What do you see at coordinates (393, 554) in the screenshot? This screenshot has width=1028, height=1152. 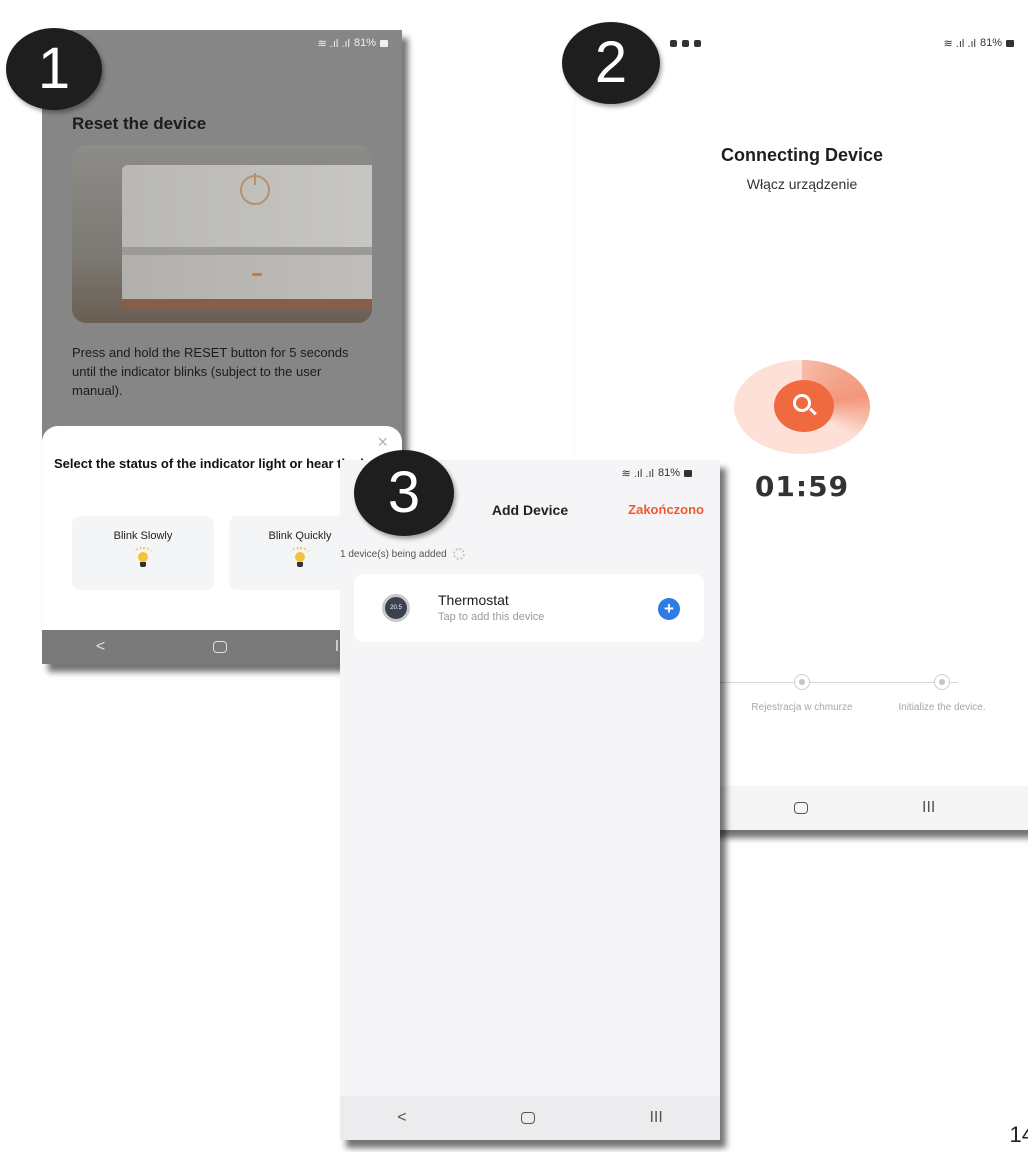 I see `adding-count-text: 1 device(s) being added` at bounding box center [393, 554].